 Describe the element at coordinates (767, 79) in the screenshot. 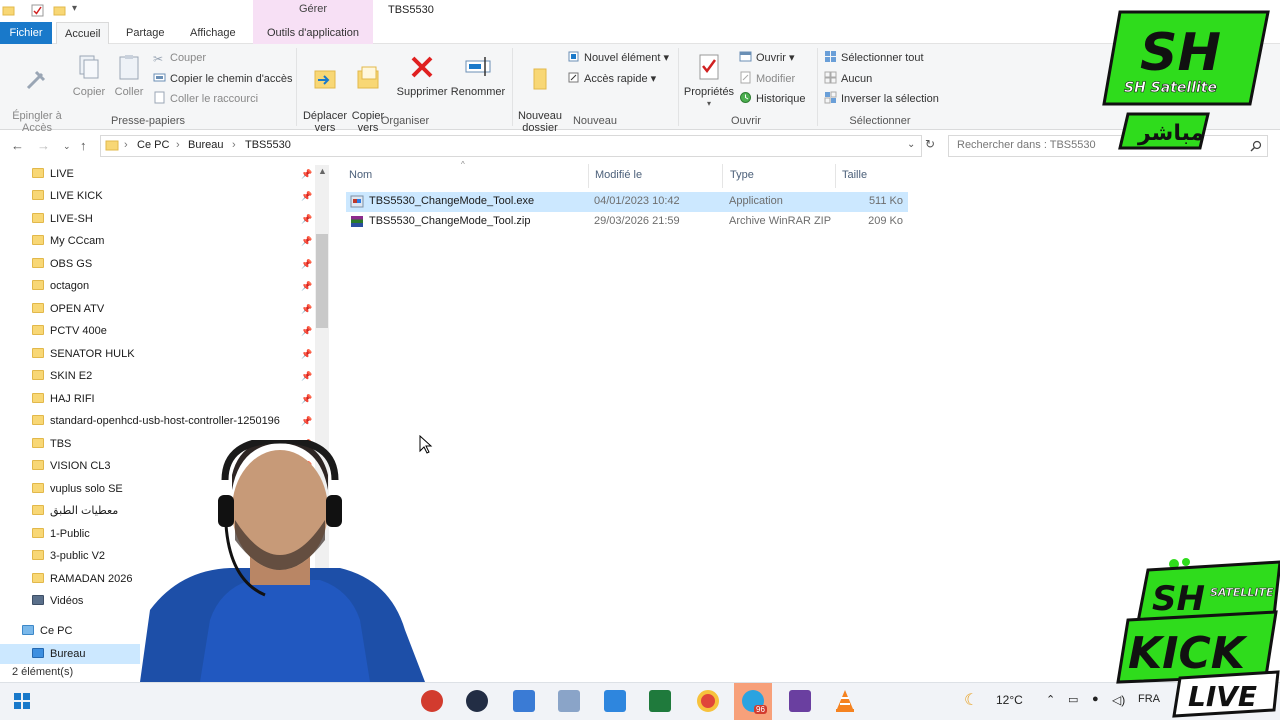

I see `edit-button: Modifier` at that location.